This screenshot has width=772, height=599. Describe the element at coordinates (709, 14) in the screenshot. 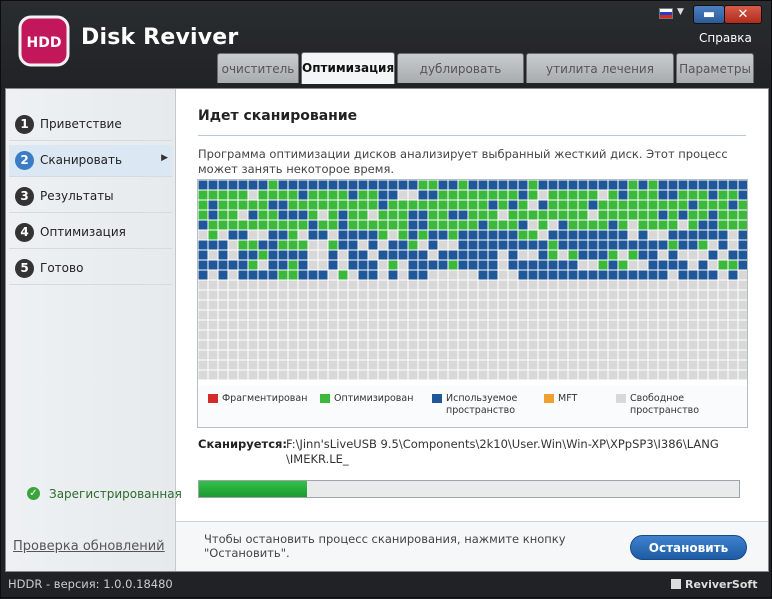

I see `minimize-button: ▬` at that location.